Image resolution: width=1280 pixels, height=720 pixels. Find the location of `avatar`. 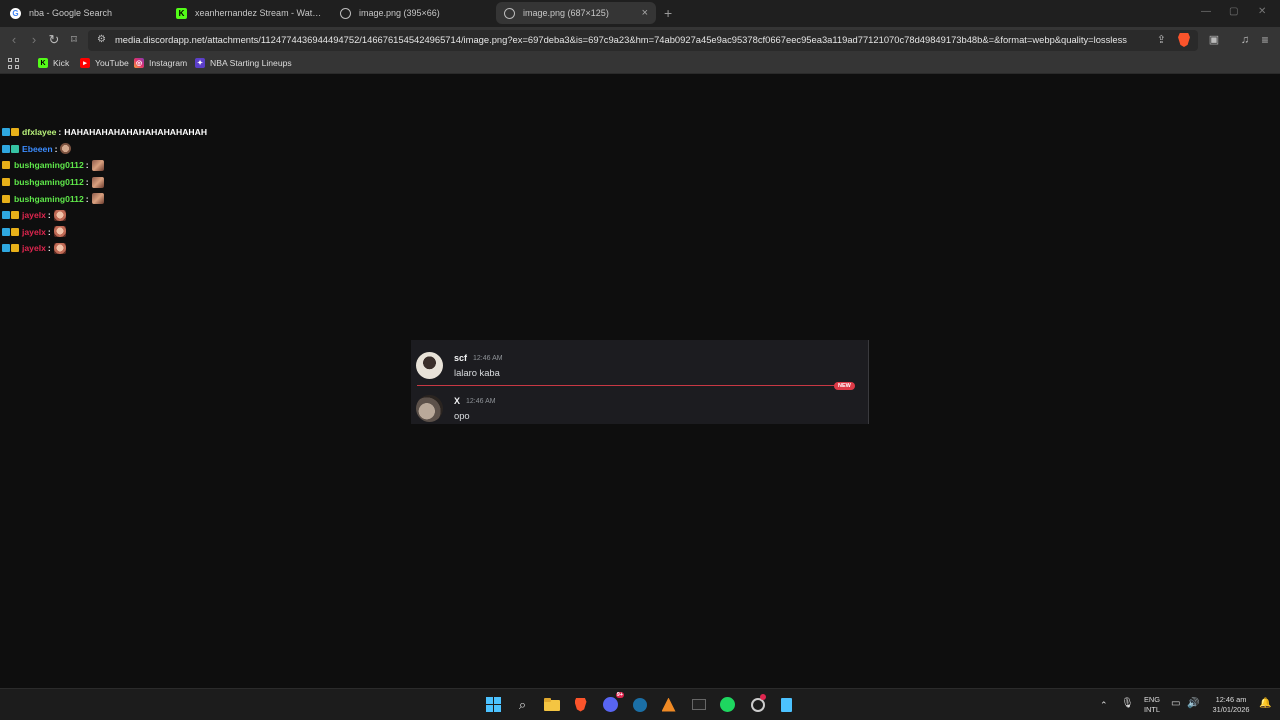

avatar is located at coordinates (429, 365).